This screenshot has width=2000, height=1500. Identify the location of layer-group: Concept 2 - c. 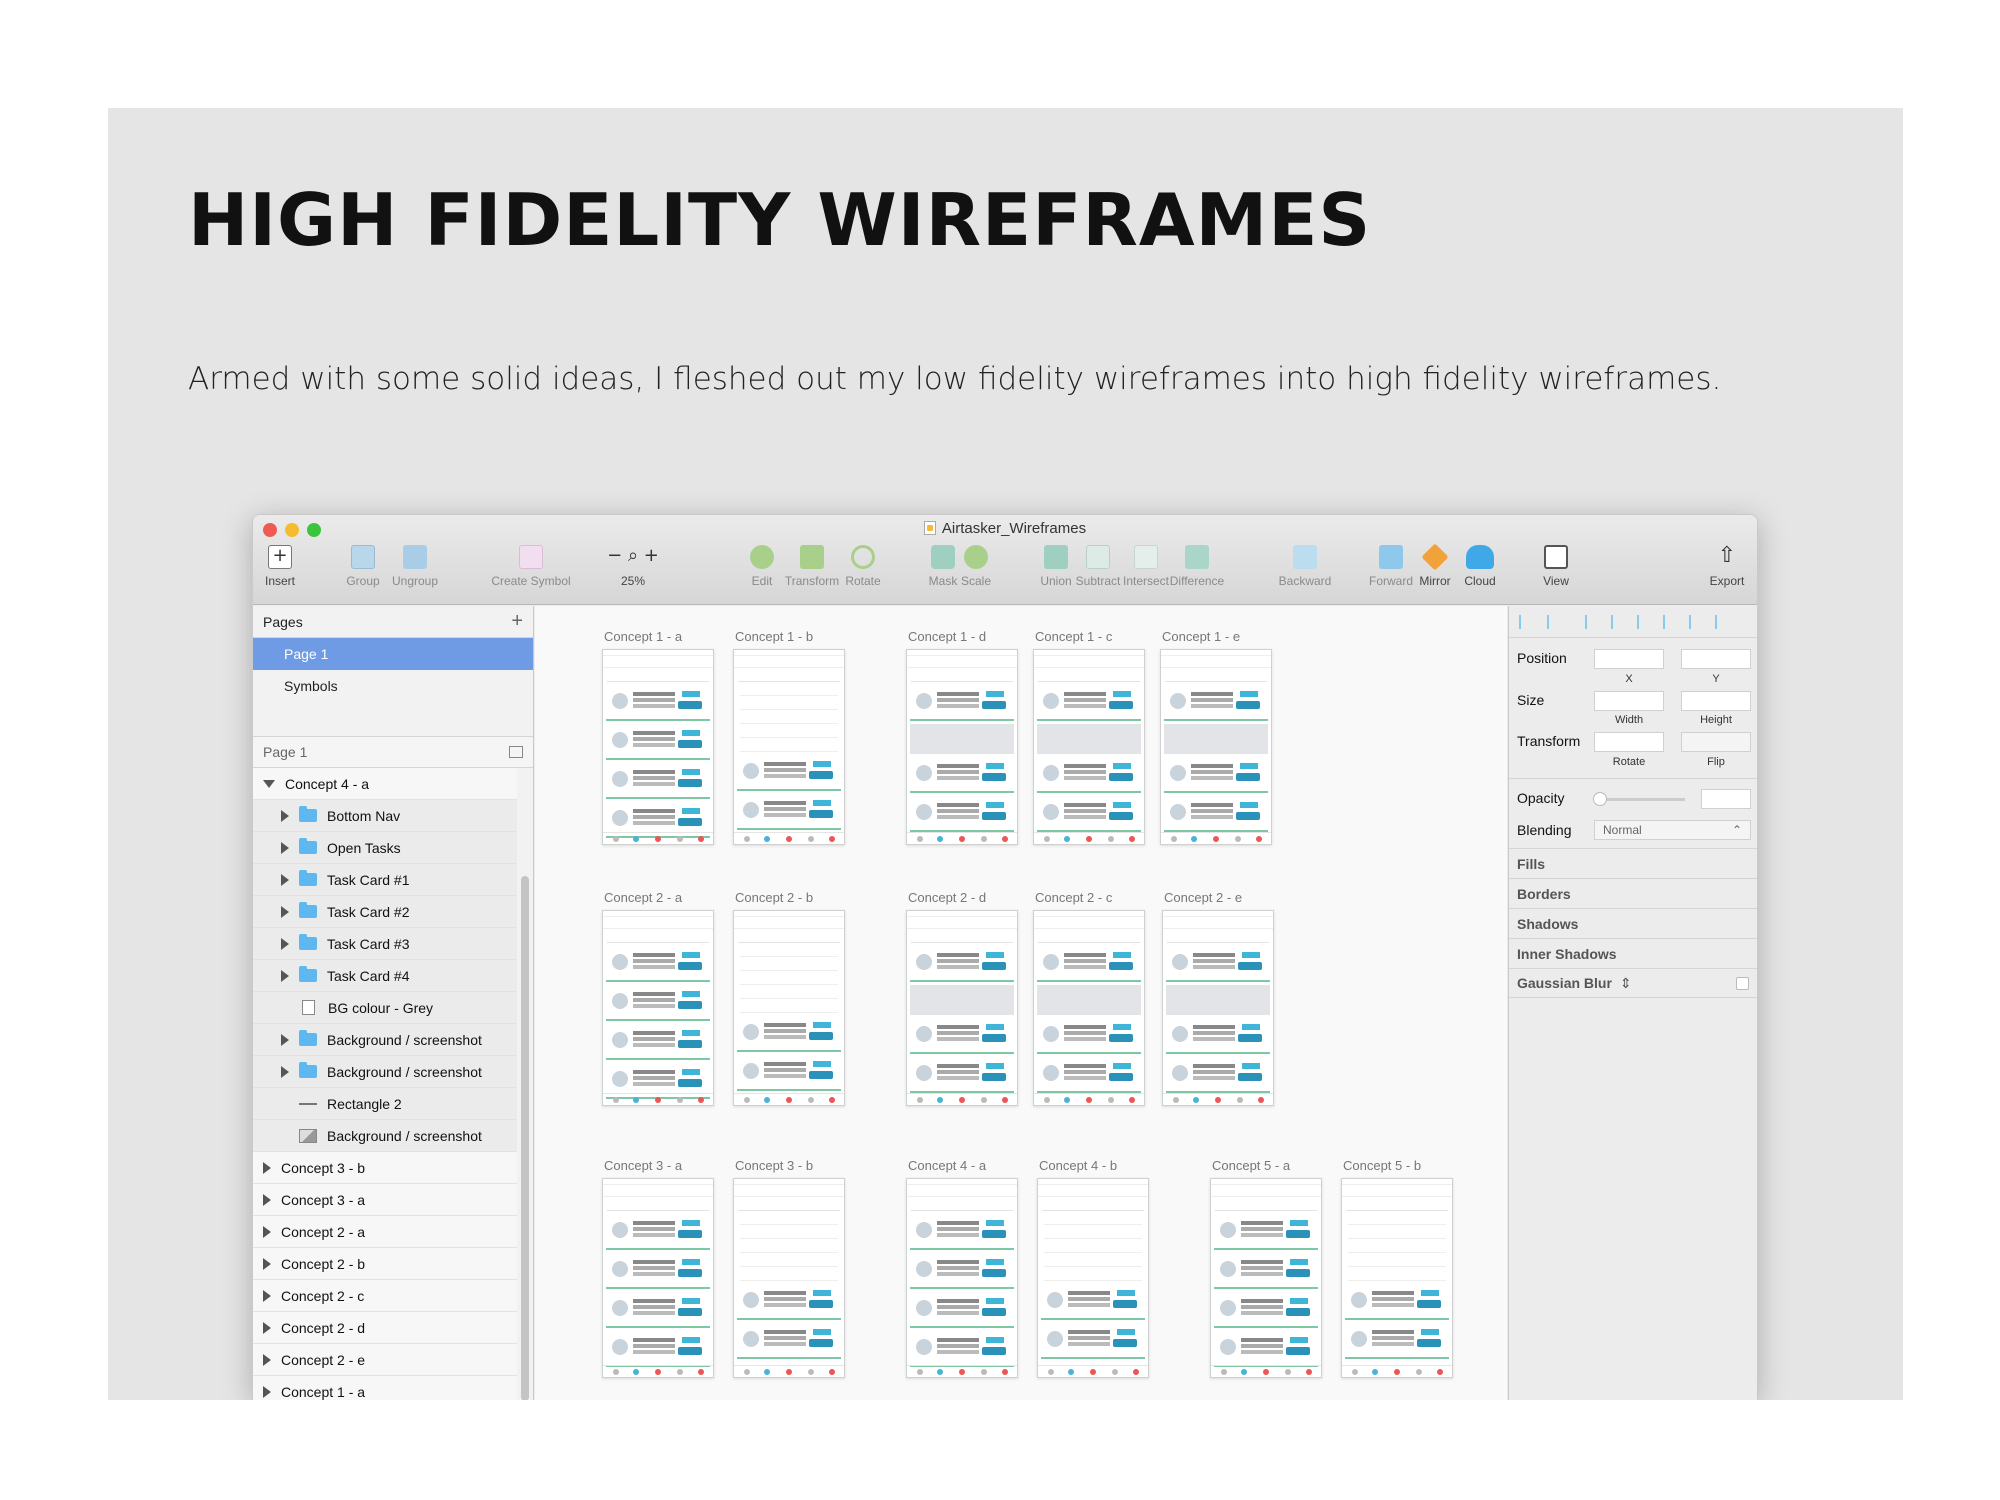
(385, 1296).